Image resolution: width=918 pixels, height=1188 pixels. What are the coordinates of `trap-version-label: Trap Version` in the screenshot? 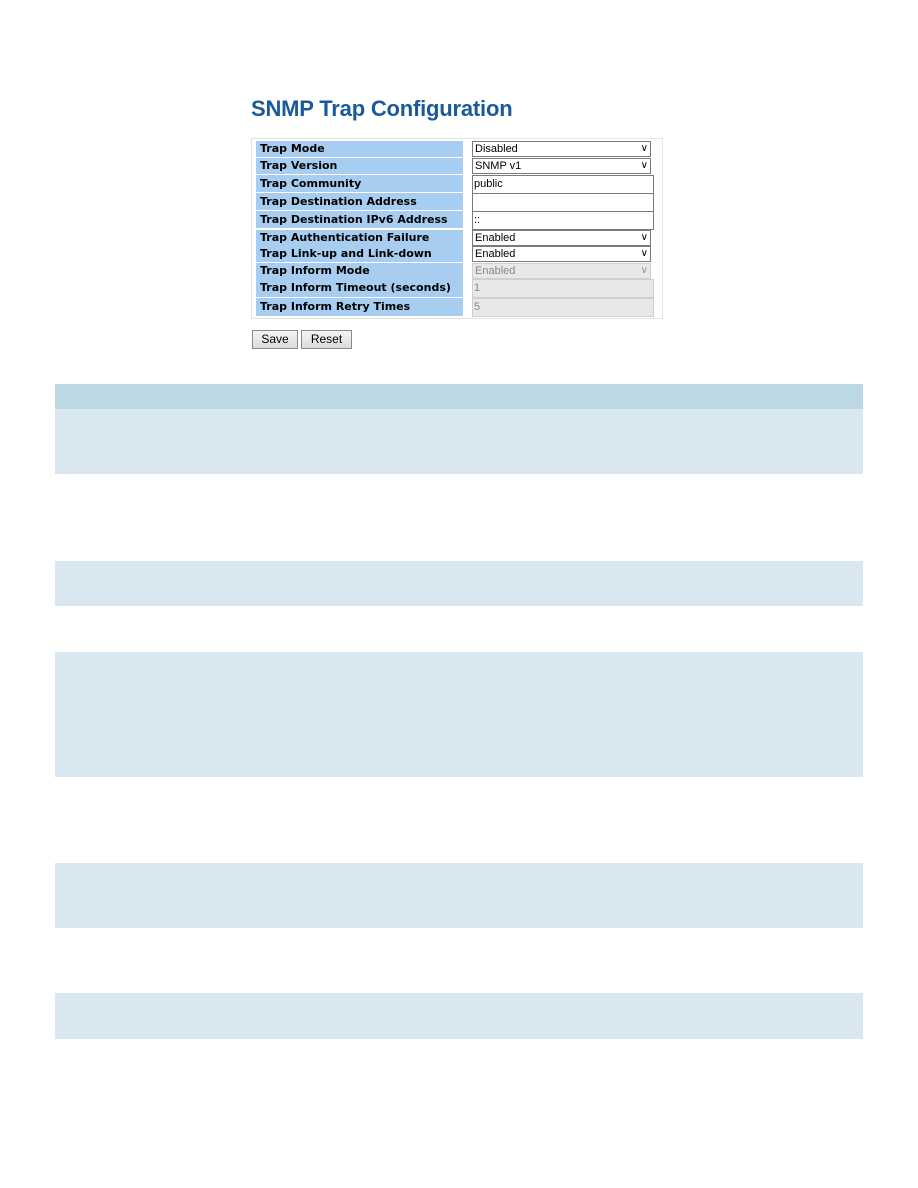 It's located at (359, 166).